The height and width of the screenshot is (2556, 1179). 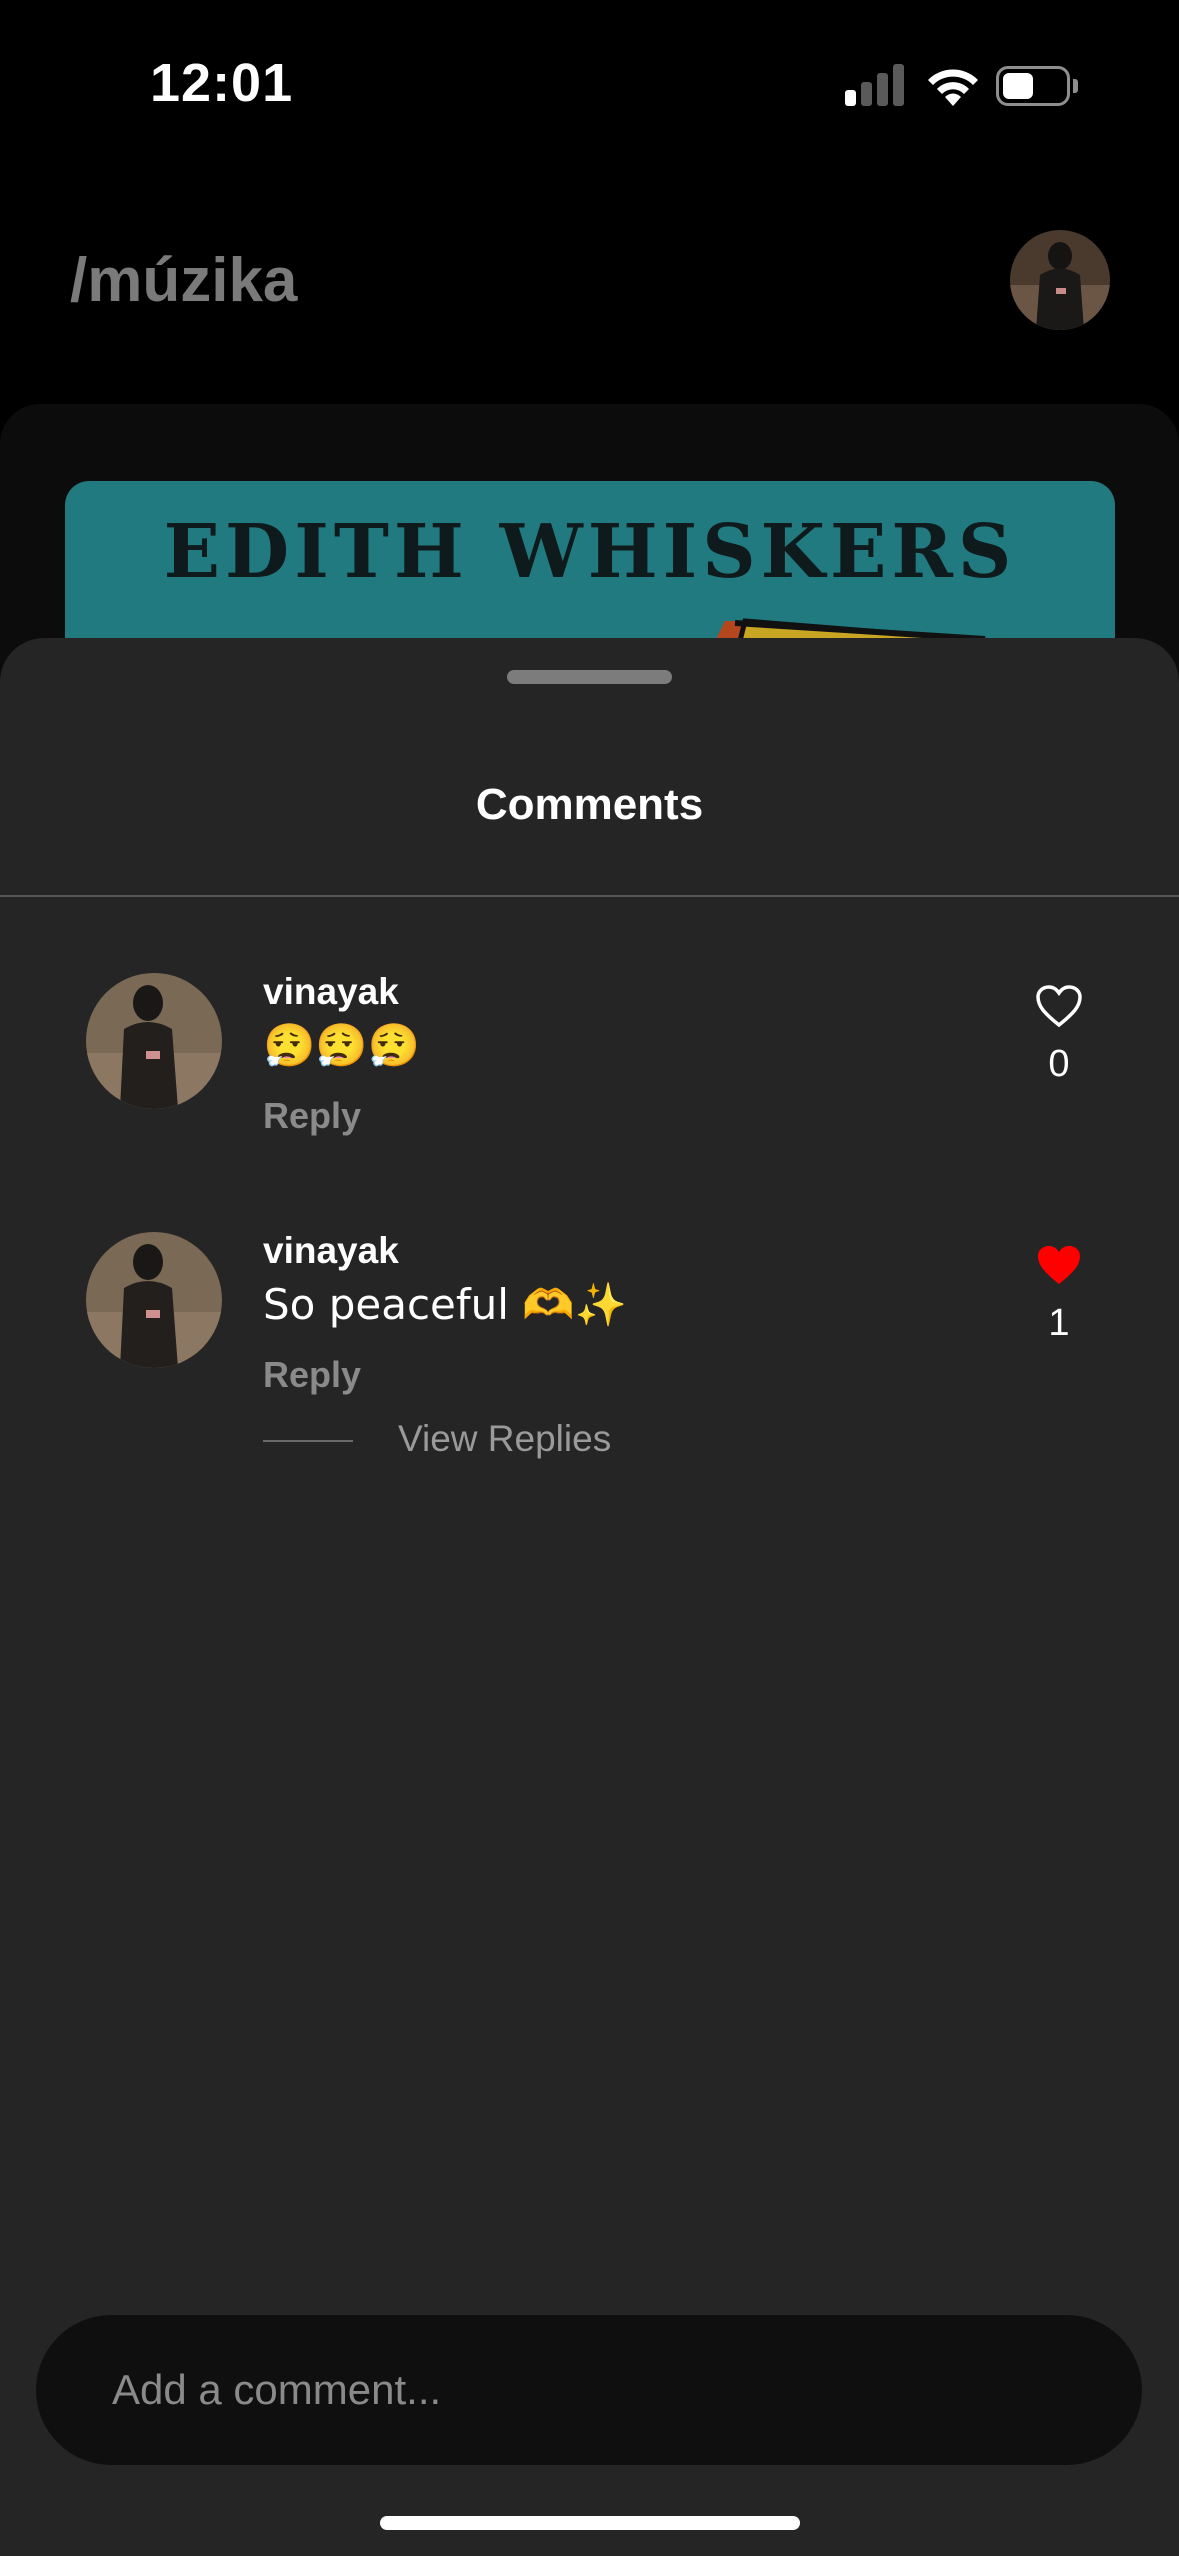 What do you see at coordinates (1060, 280) in the screenshot?
I see `profile-avatar` at bounding box center [1060, 280].